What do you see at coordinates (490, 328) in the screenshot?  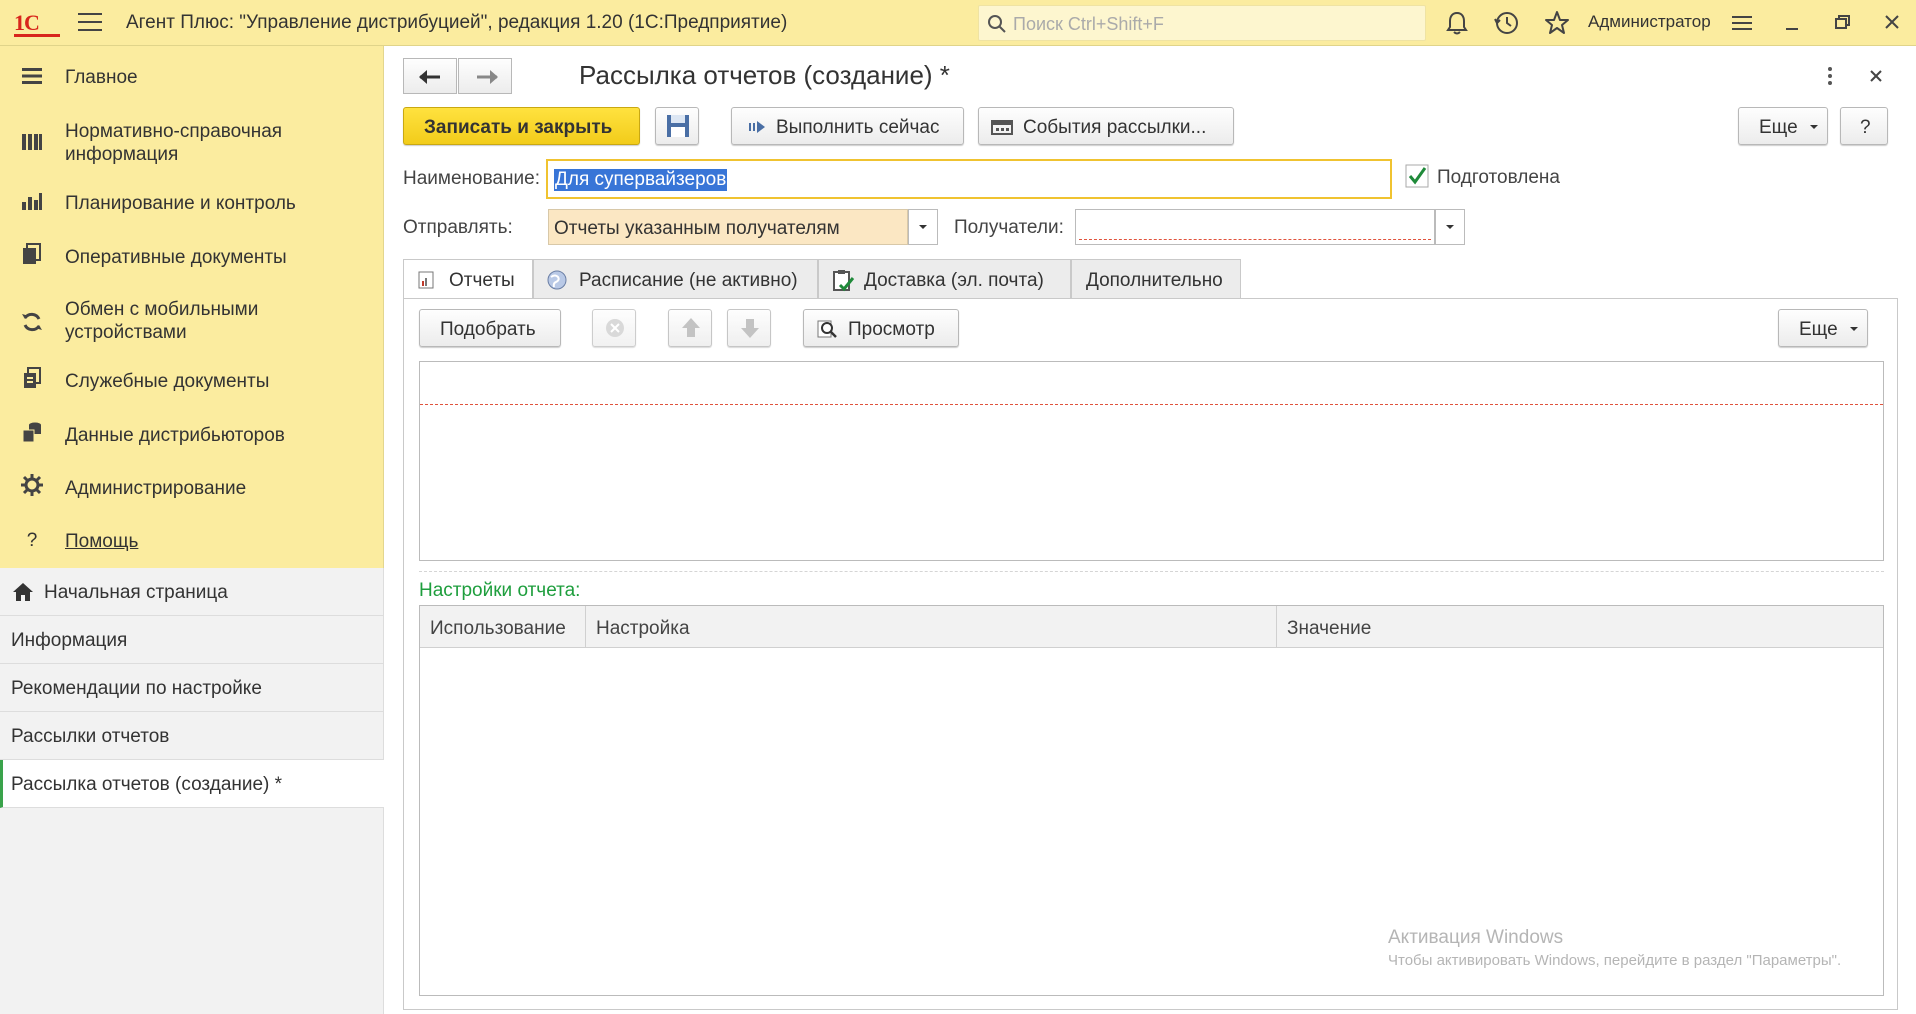 I see `pick-button: Подобрать` at bounding box center [490, 328].